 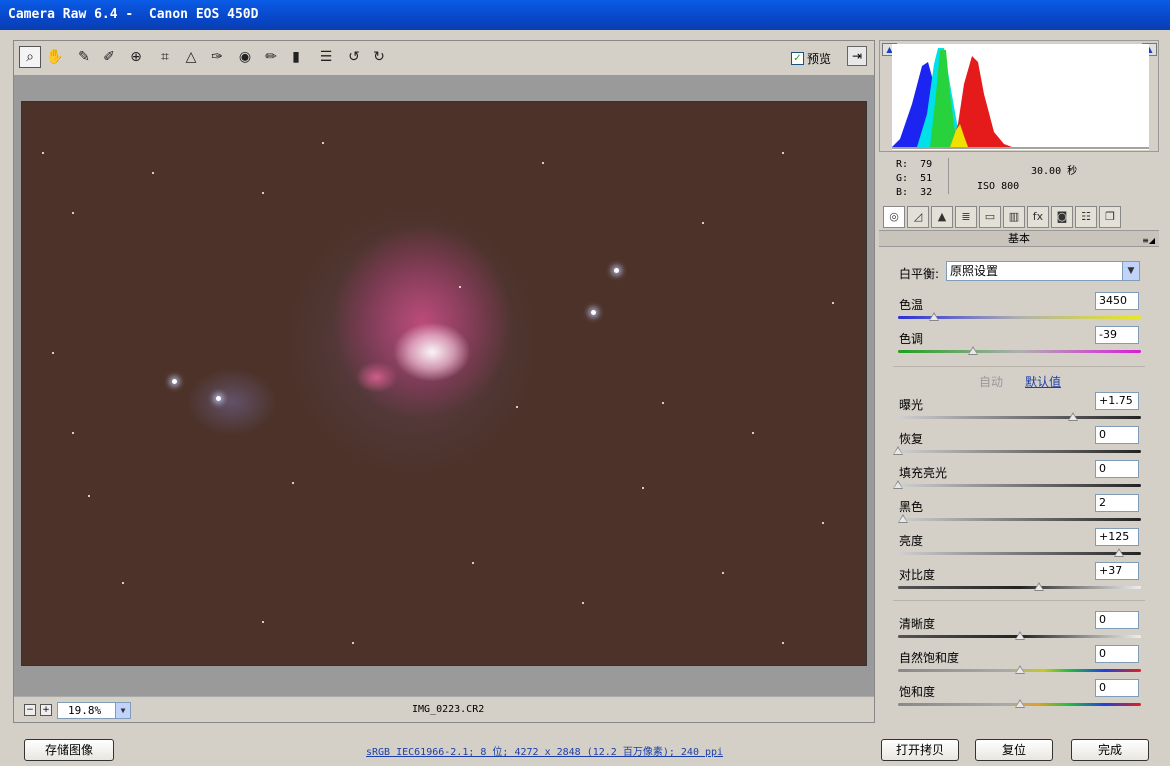 I want to click on slider-value-field: +1.75, so click(x=1117, y=401).